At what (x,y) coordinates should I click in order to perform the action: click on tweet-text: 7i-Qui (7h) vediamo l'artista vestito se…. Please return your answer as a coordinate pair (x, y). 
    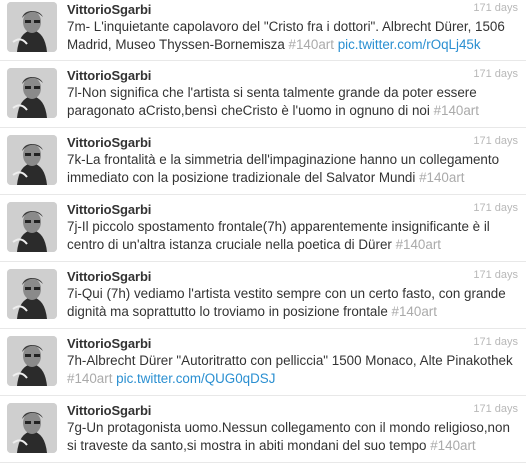
    Looking at the image, I should click on (291, 303).